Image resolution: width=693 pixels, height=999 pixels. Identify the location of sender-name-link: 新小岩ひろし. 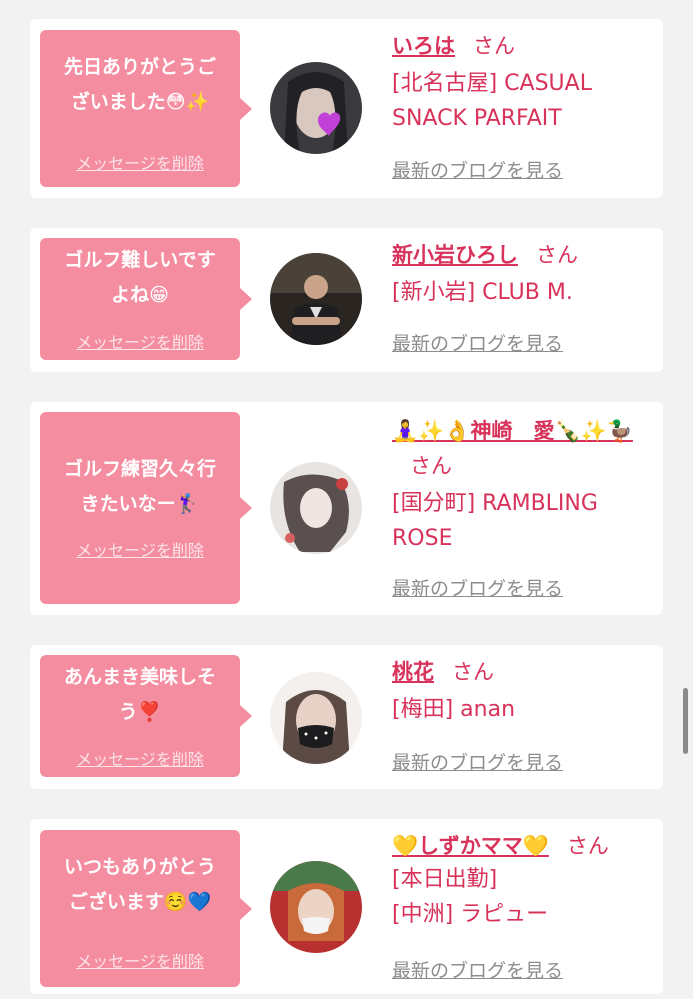
(455, 255).